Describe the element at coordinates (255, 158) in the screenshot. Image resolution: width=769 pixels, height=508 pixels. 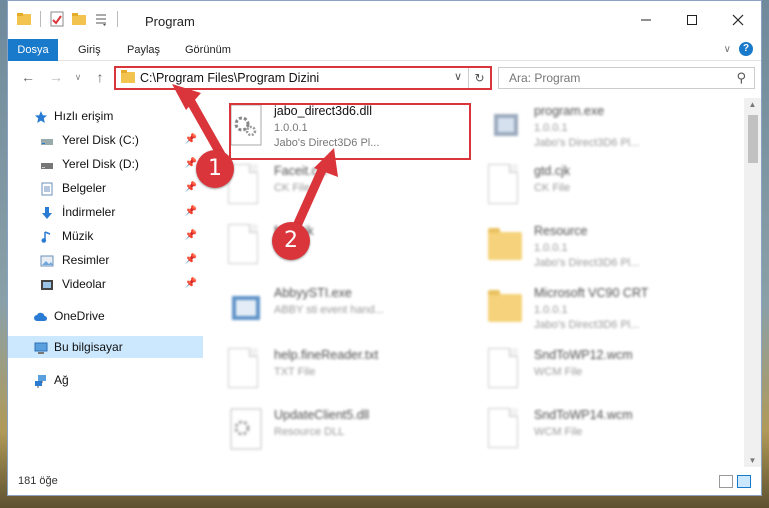
I see `annotation-arrows` at that location.